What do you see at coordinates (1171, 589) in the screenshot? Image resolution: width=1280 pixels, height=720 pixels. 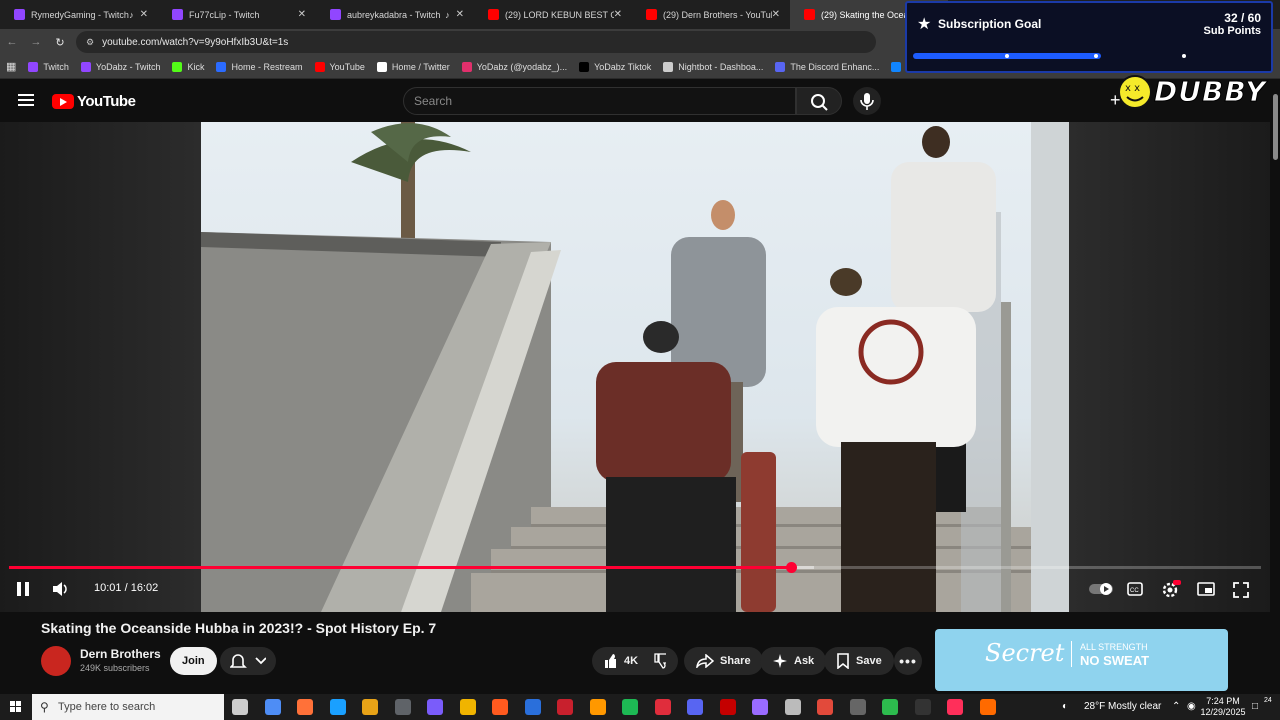 I see `gear-icon` at bounding box center [1171, 589].